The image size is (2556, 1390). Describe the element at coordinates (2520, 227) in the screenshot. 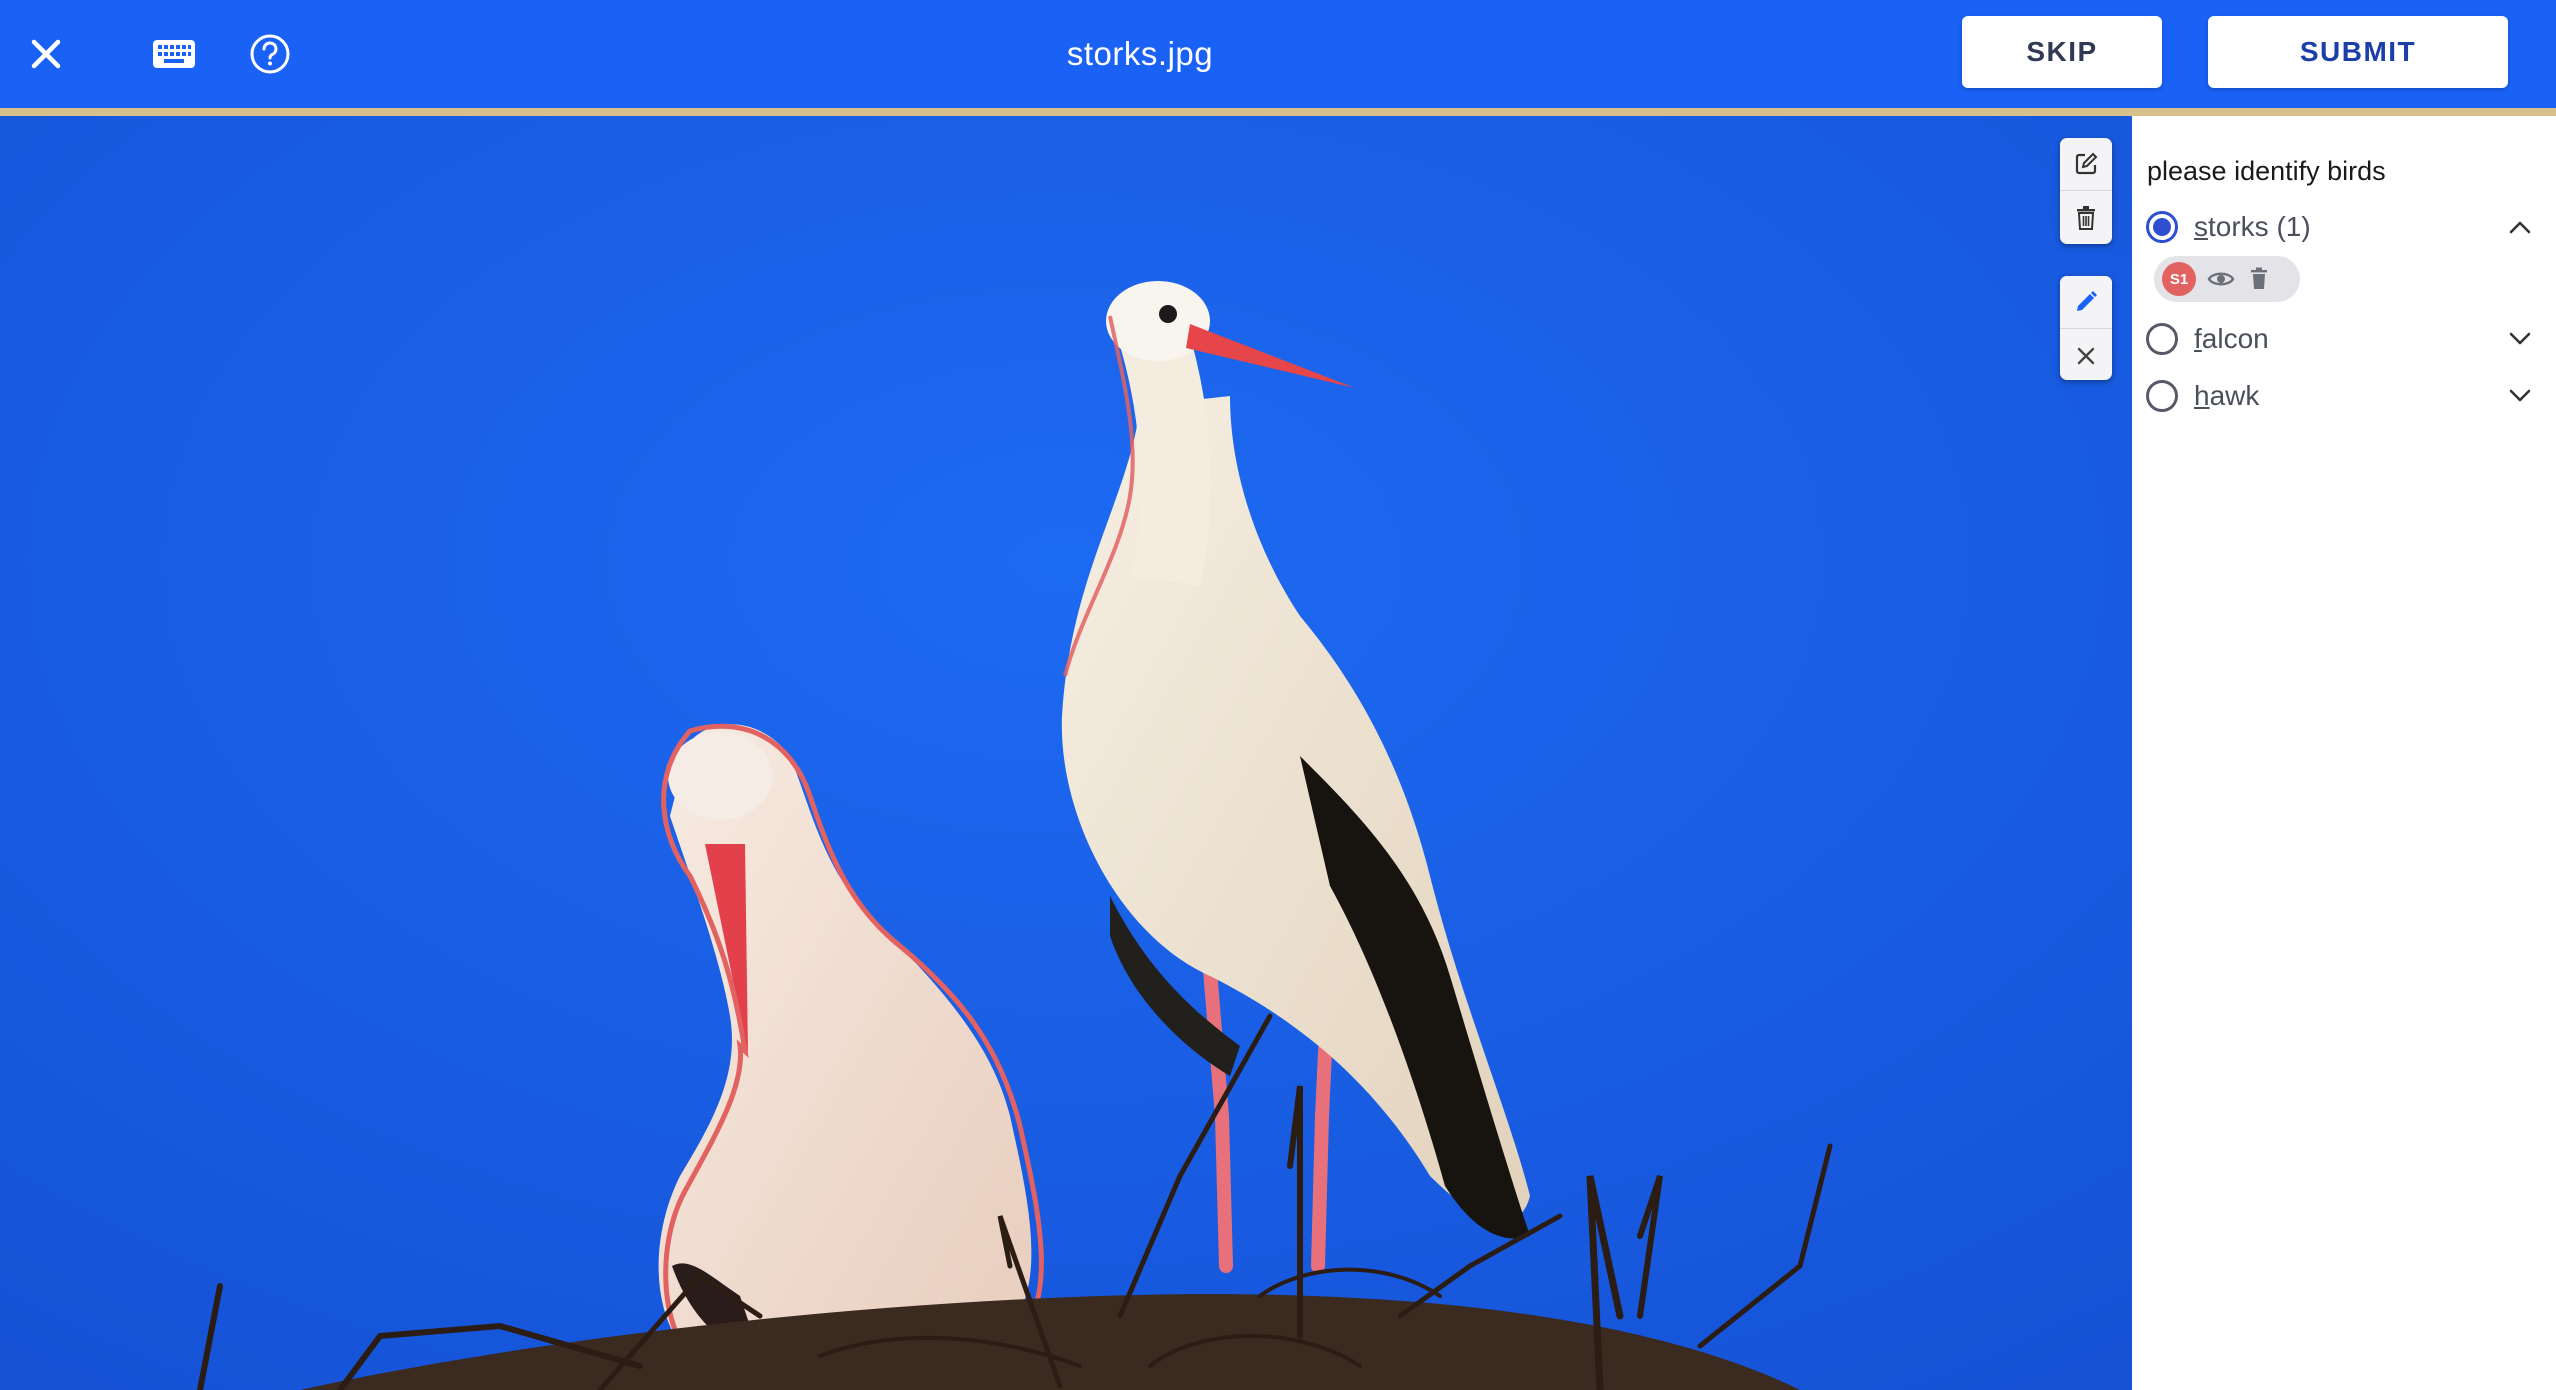

I see `chevron-up-icon` at that location.